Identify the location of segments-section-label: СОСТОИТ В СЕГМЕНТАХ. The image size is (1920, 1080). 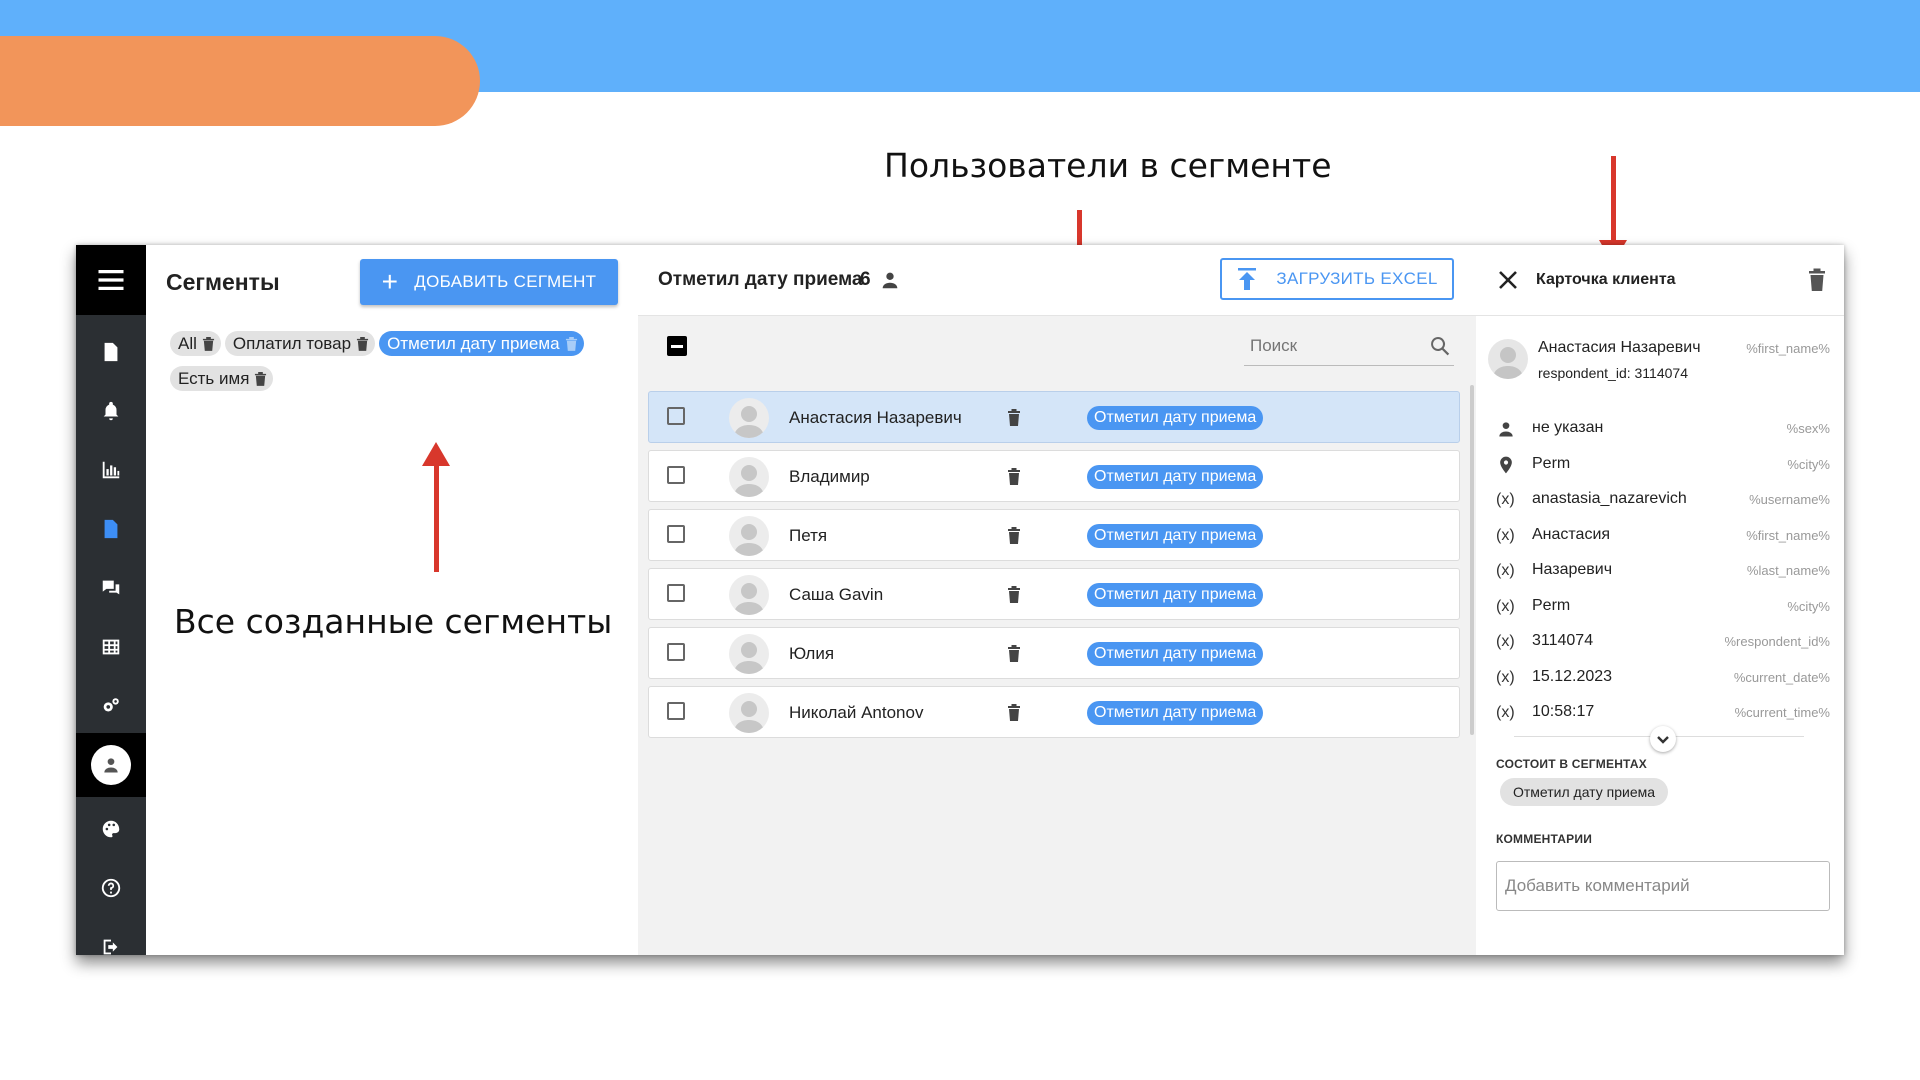
(1571, 764).